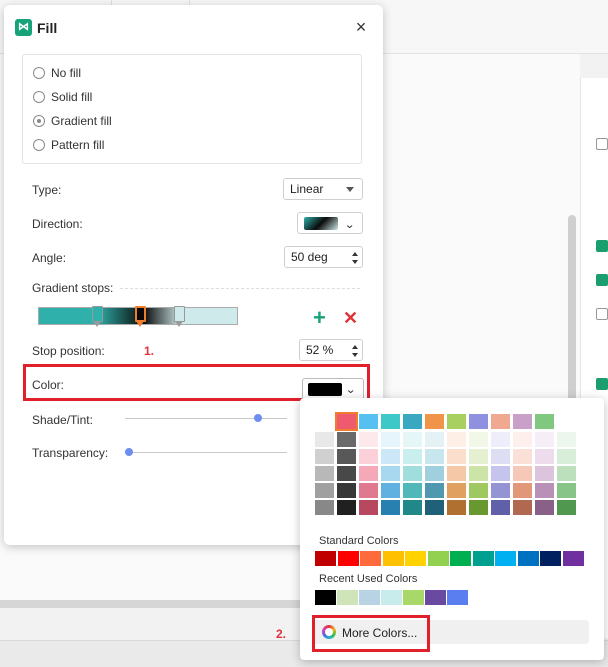  I want to click on radio-button-selected, so click(39, 121).